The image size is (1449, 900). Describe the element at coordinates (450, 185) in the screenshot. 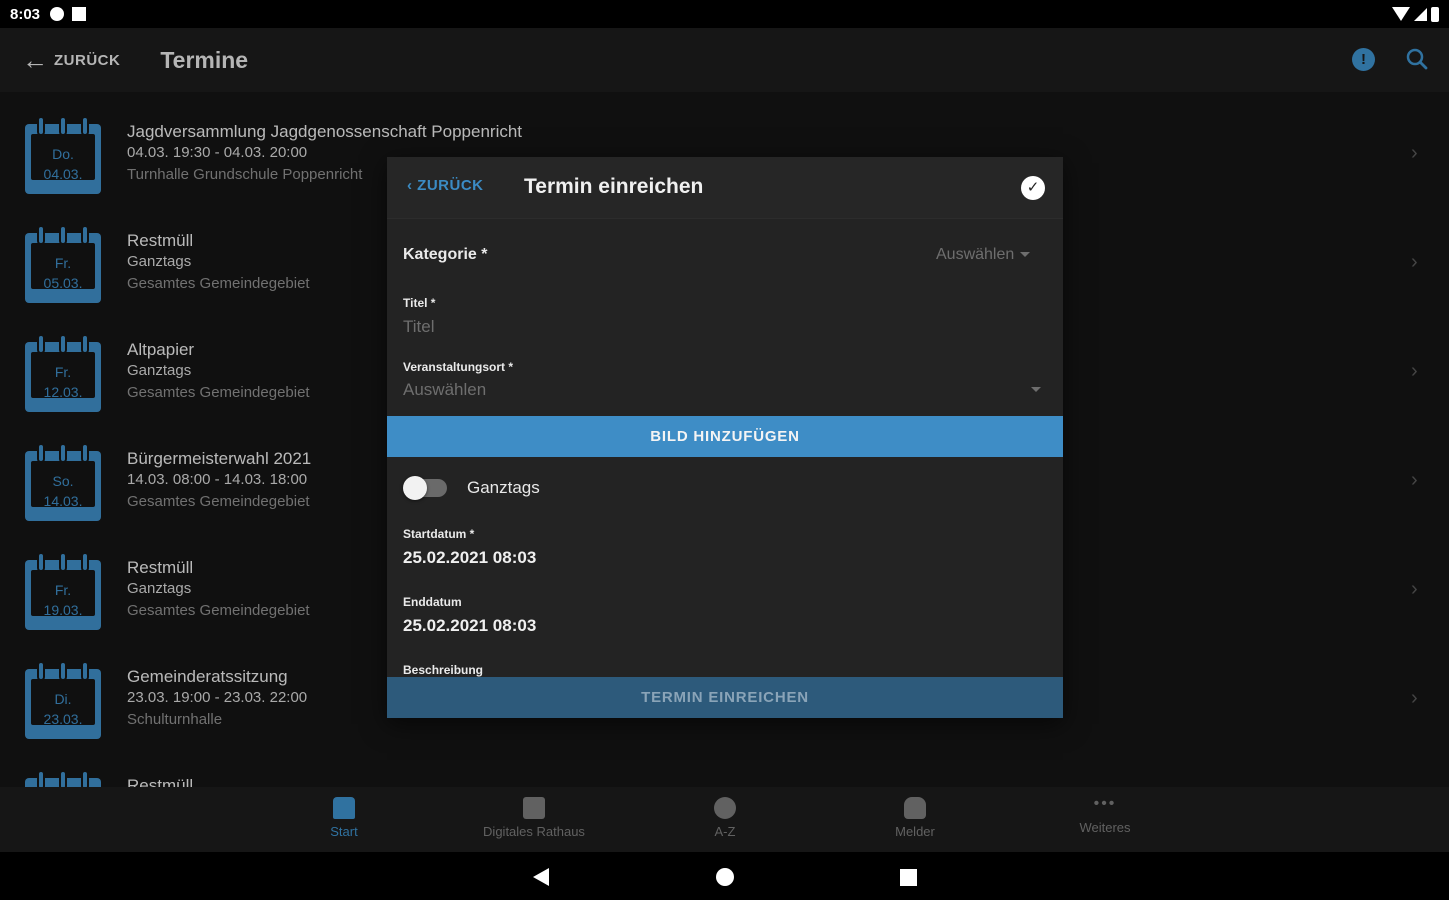

I see `dialog-back-label: ZURÜCK` at that location.